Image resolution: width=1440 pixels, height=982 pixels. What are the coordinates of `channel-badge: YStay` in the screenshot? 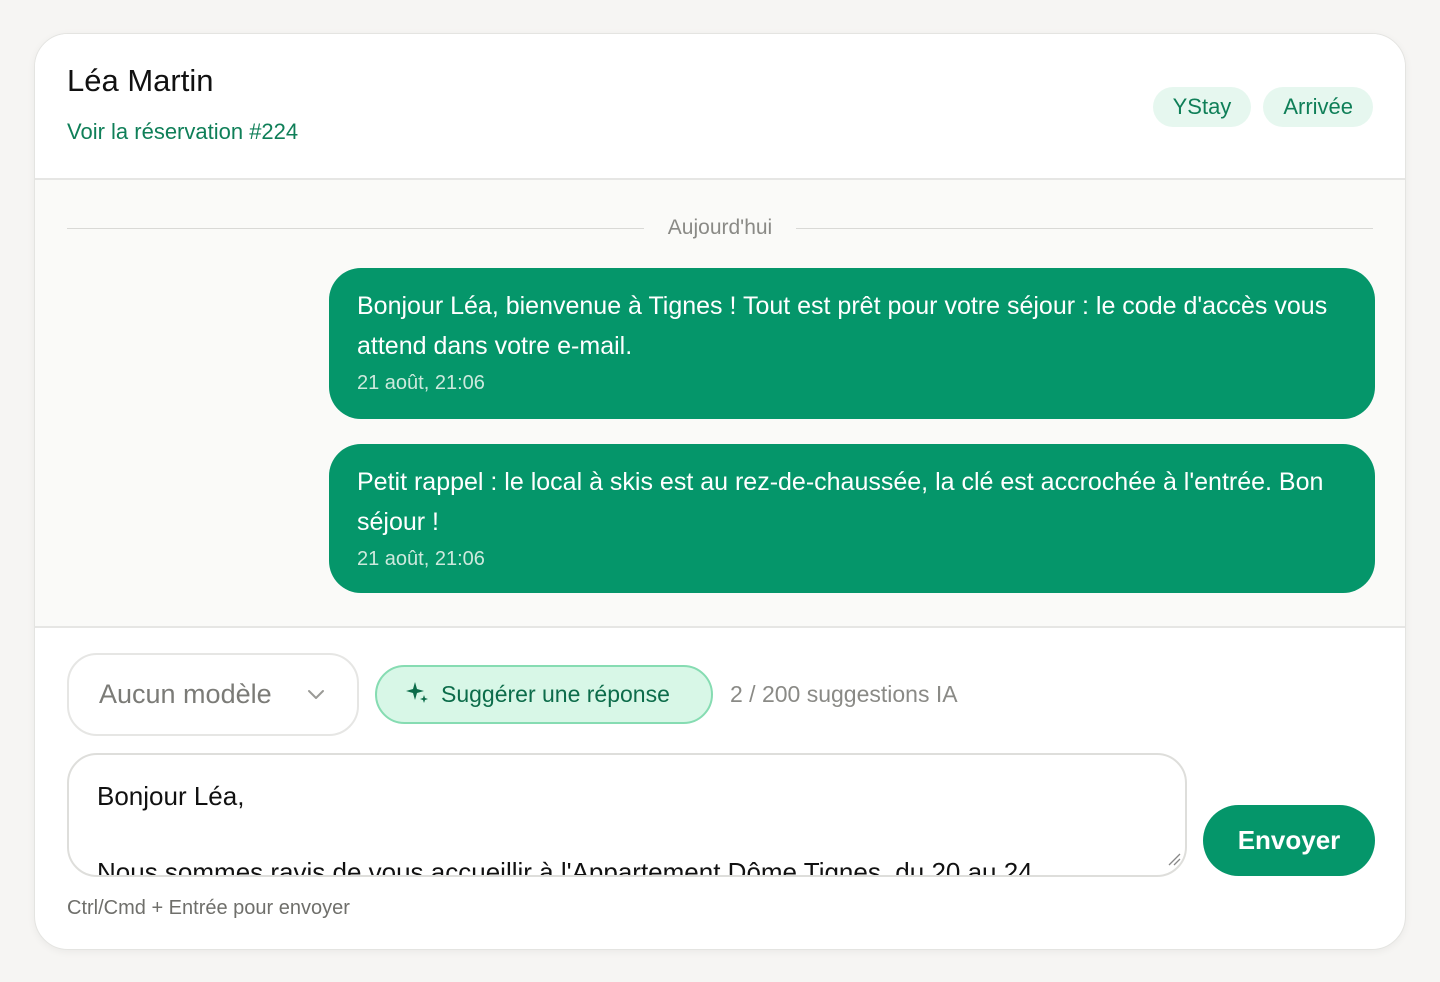 It's located at (1202, 107).